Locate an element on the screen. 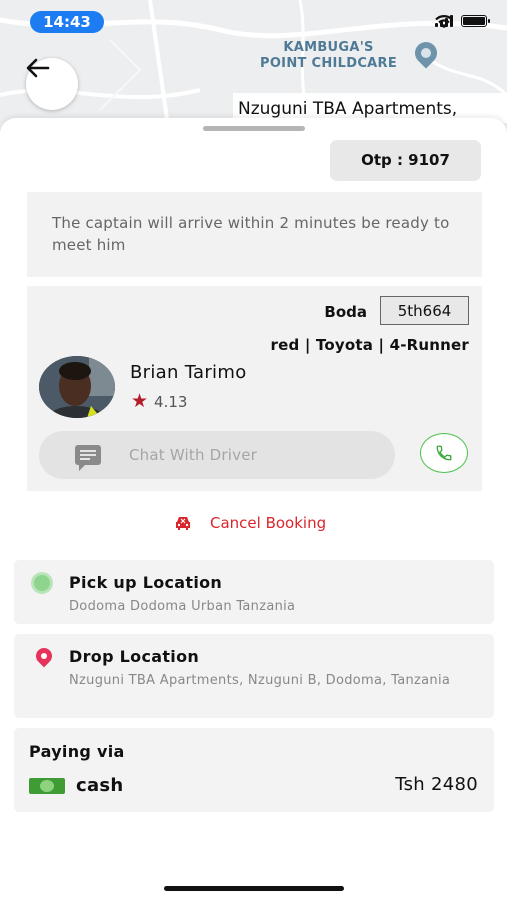 The height and width of the screenshot is (900, 507). chat-with-driver-button: Chat With Driver is located at coordinates (217, 455).